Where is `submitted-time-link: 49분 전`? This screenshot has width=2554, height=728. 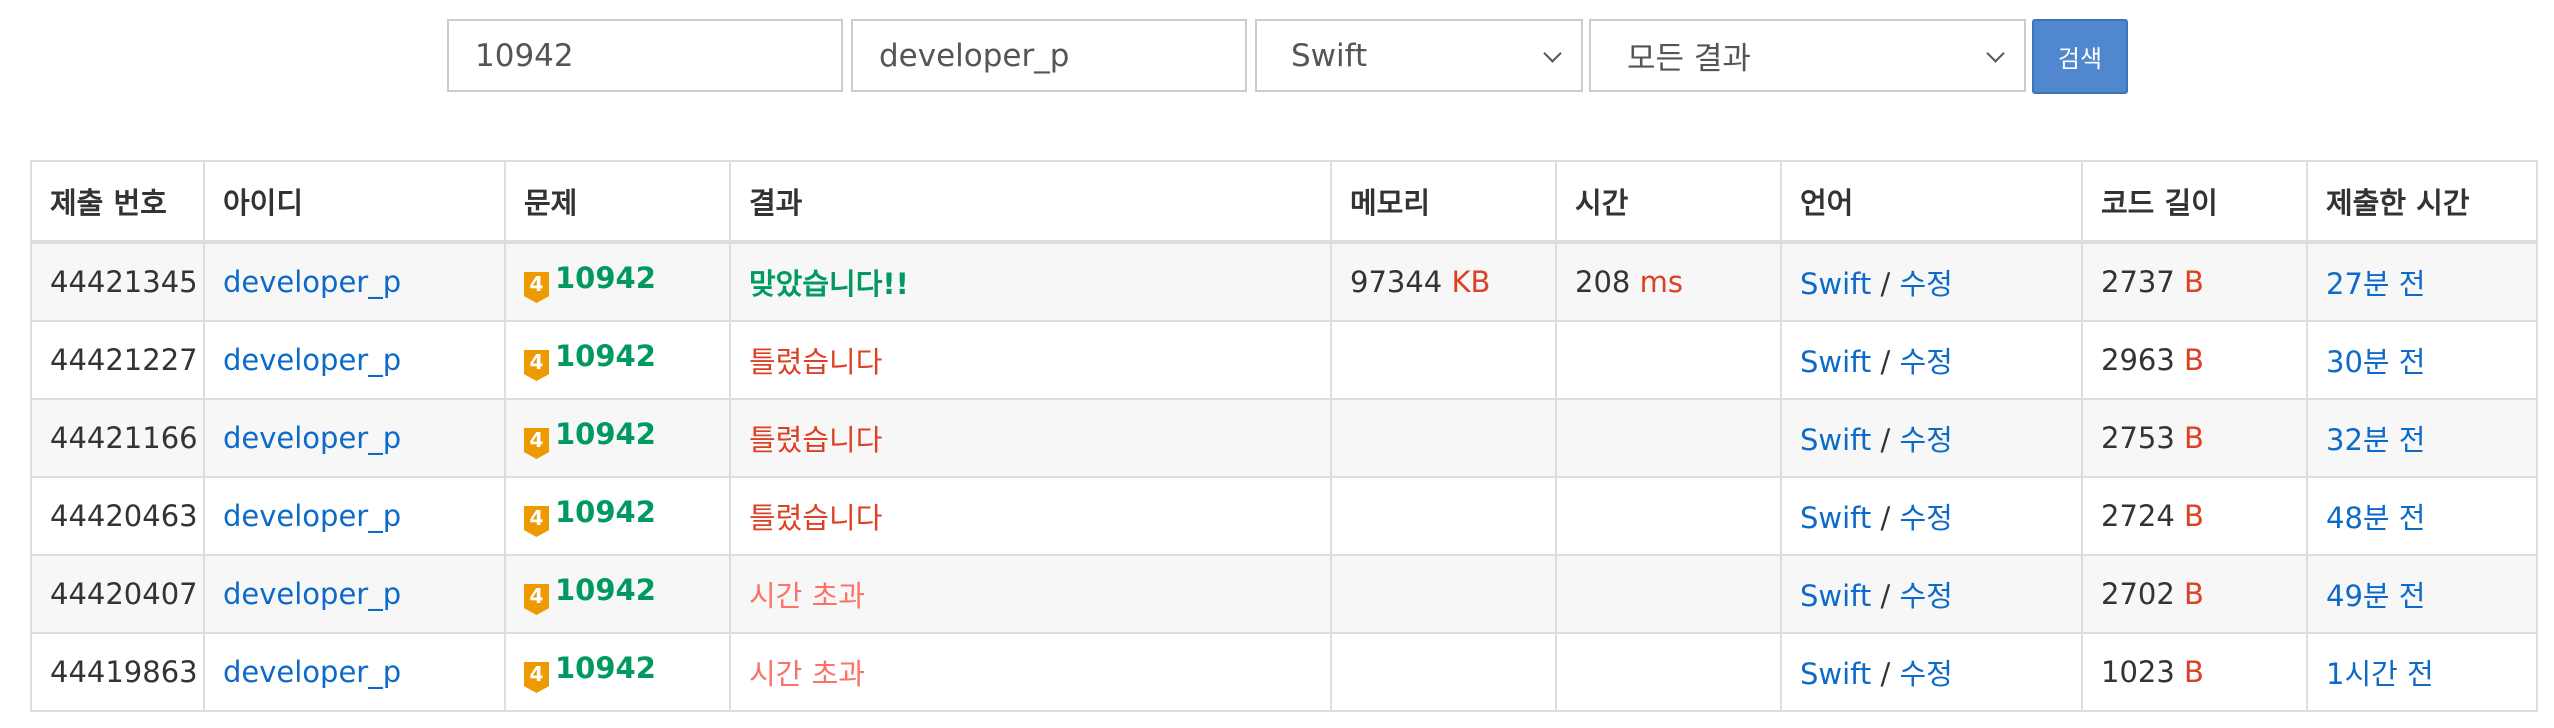 submitted-time-link: 49분 전 is located at coordinates (2375, 596).